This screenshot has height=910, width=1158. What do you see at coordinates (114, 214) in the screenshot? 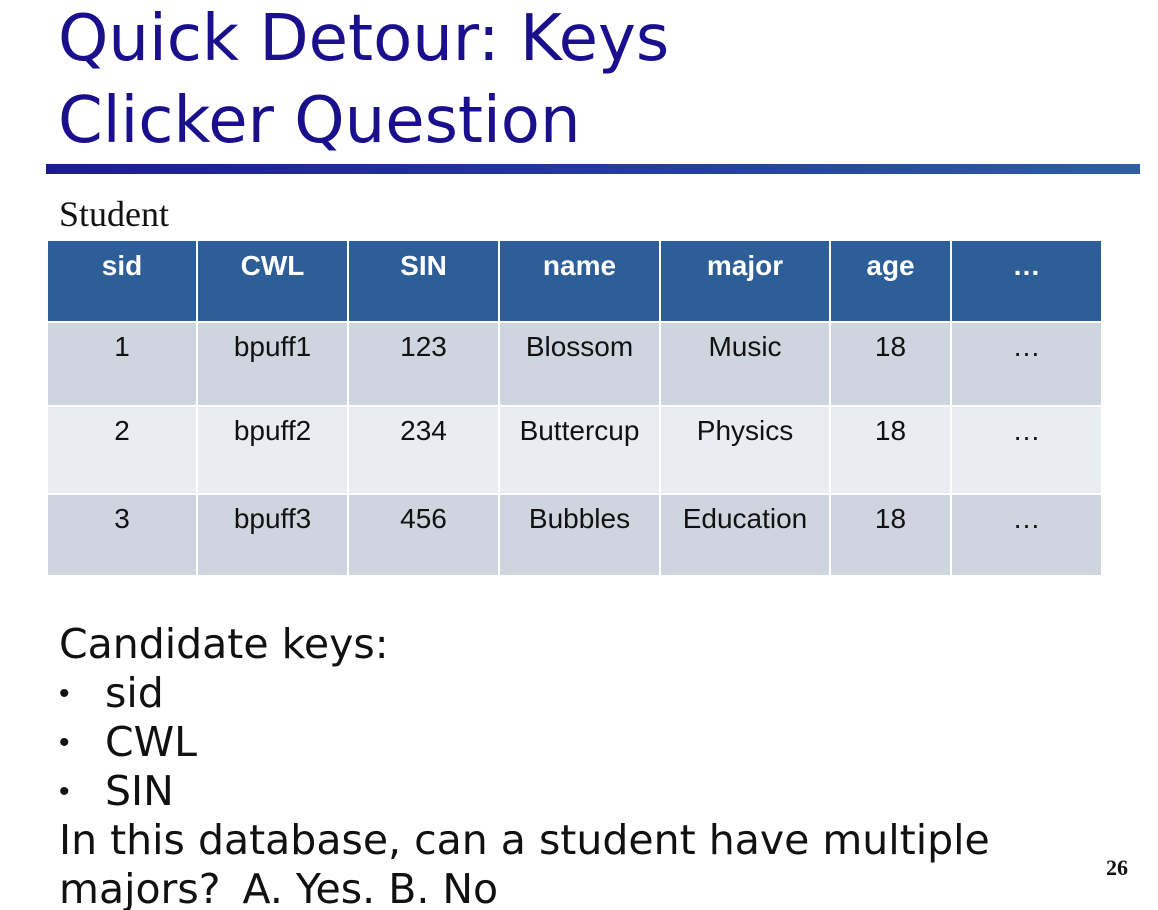
I see `table-caption: Student` at bounding box center [114, 214].